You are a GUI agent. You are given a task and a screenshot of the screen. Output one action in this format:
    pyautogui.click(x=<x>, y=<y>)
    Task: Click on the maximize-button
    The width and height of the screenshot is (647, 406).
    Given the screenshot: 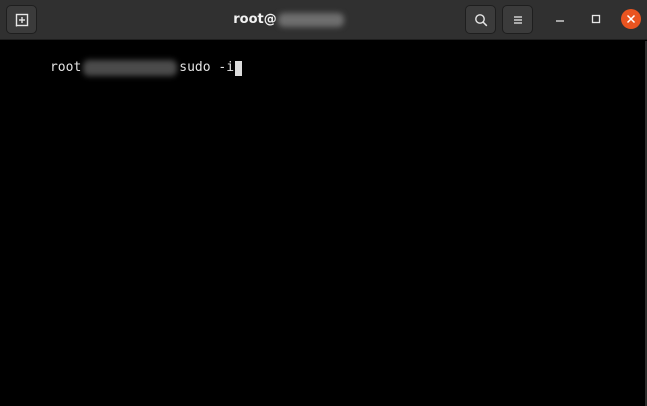 What is the action you would take?
    pyautogui.click(x=596, y=19)
    